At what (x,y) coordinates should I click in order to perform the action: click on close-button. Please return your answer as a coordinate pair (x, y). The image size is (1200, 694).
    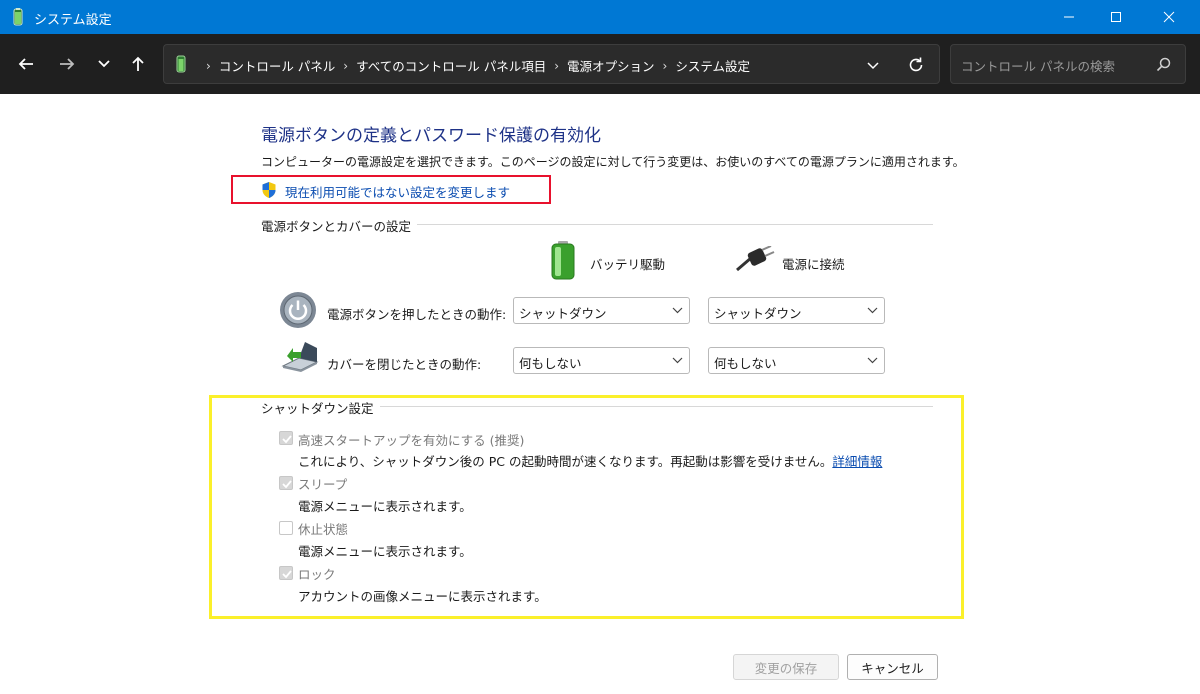
    Looking at the image, I should click on (1169, 17).